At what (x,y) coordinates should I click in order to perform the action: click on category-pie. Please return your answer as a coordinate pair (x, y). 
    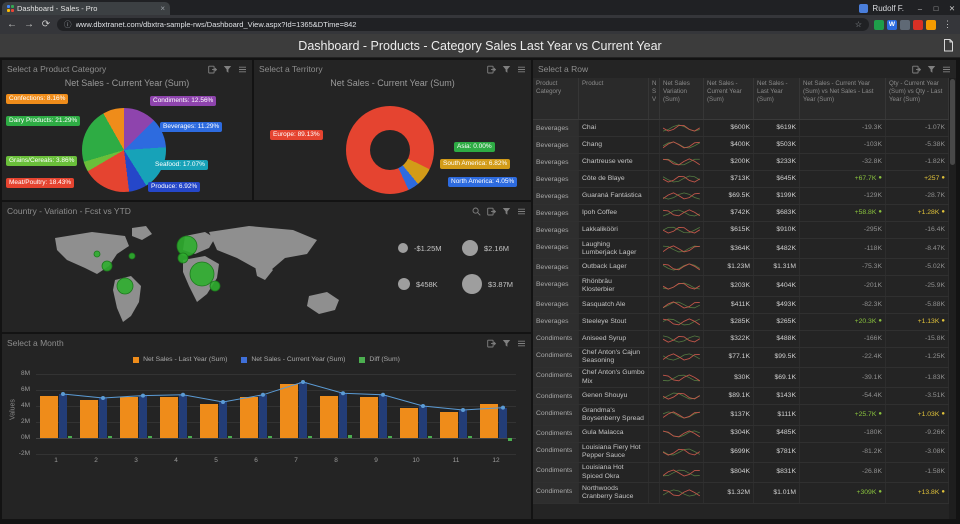
    Looking at the image, I should click on (124, 150).